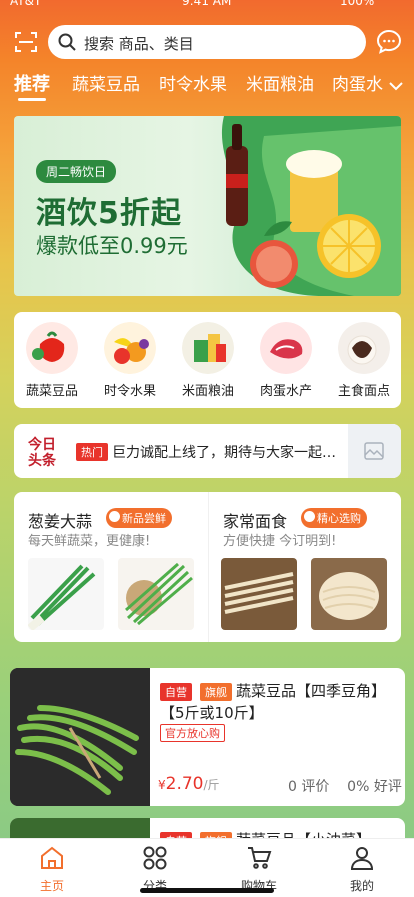 The height and width of the screenshot is (897, 414). What do you see at coordinates (259, 594) in the screenshot?
I see `dried-noodles-image` at bounding box center [259, 594].